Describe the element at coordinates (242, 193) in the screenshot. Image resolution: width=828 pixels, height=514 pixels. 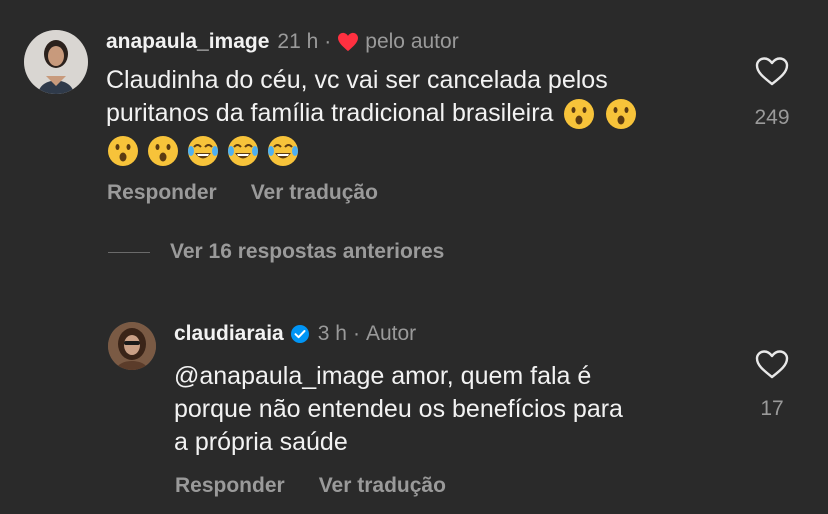
I see `comment-actions: Responder Ver tradução` at that location.